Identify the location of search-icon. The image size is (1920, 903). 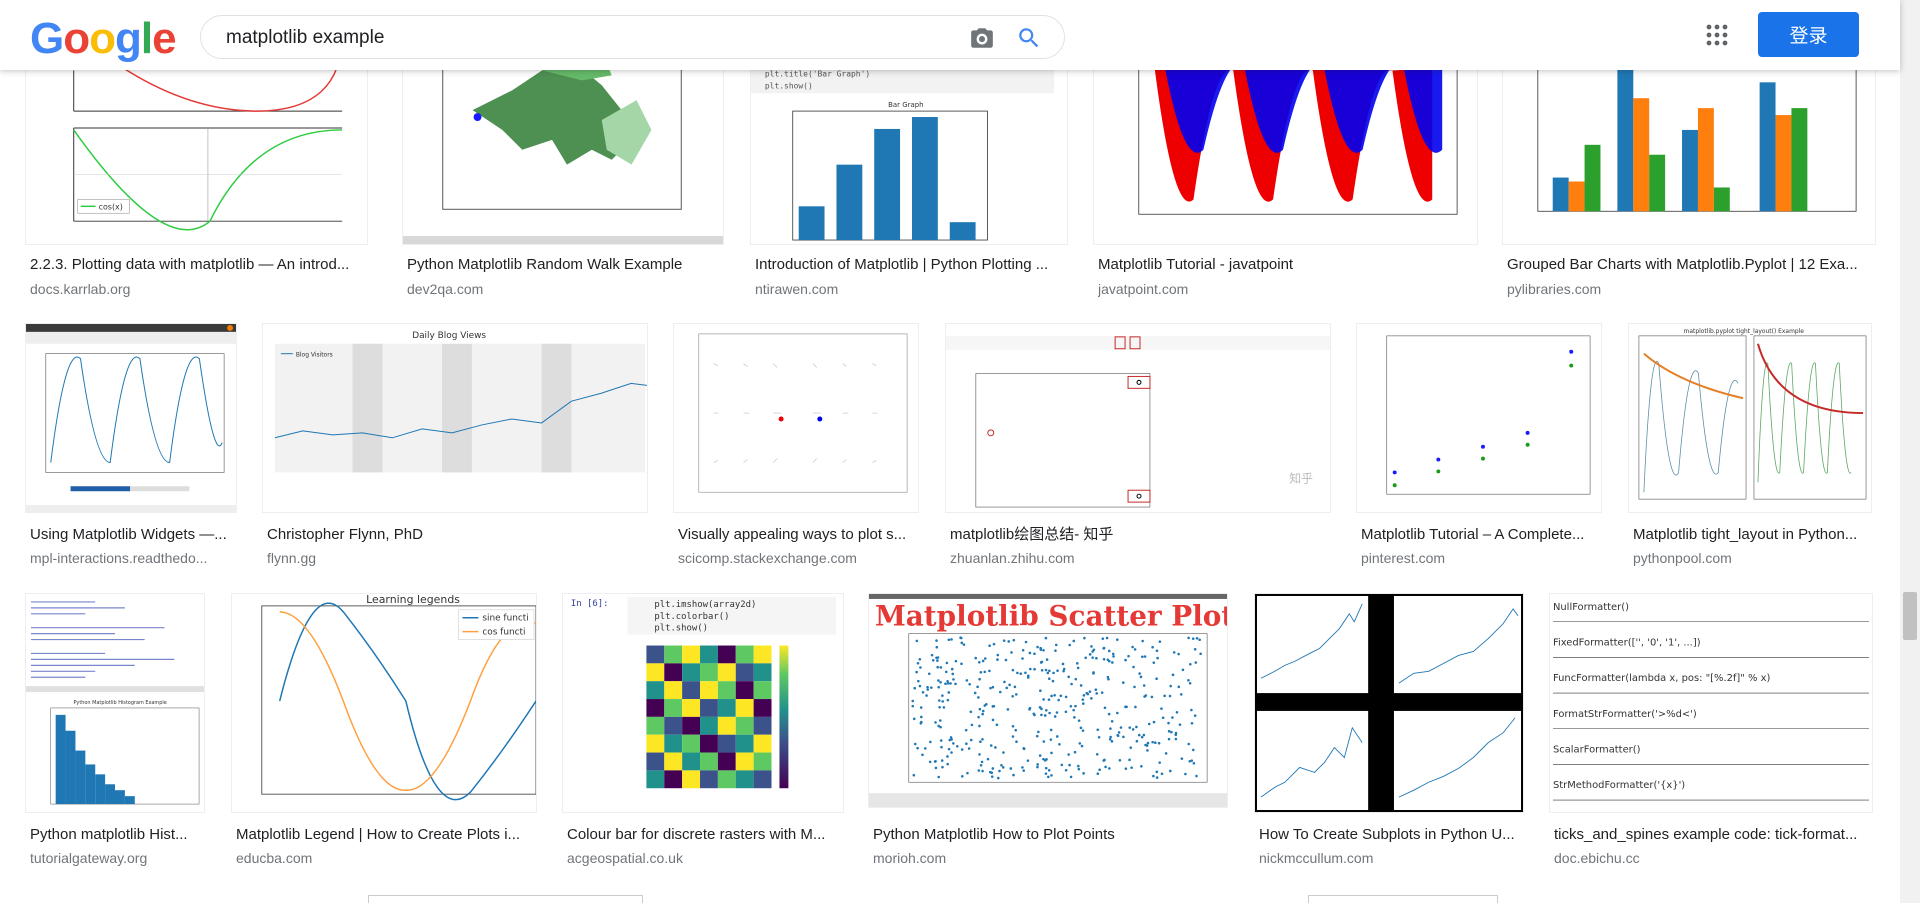
(1029, 38).